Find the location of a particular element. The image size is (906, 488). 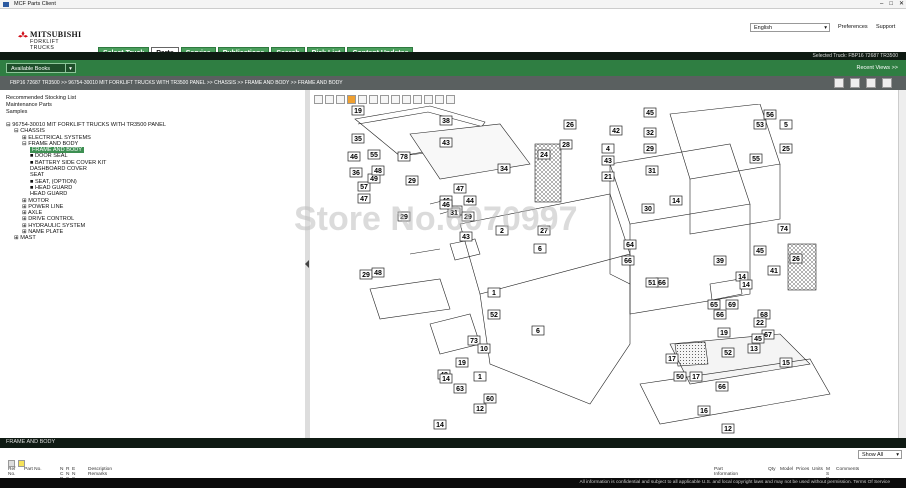

forward-icon is located at coordinates (417, 99).